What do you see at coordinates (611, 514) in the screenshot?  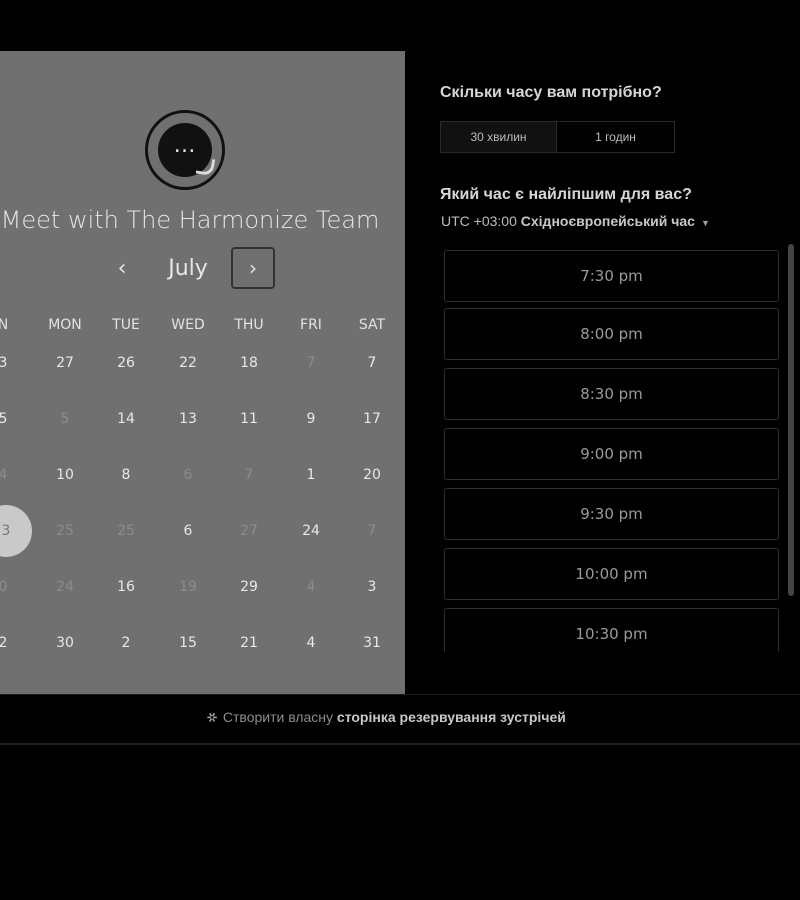 I see `time-slot: 9:30 pm` at bounding box center [611, 514].